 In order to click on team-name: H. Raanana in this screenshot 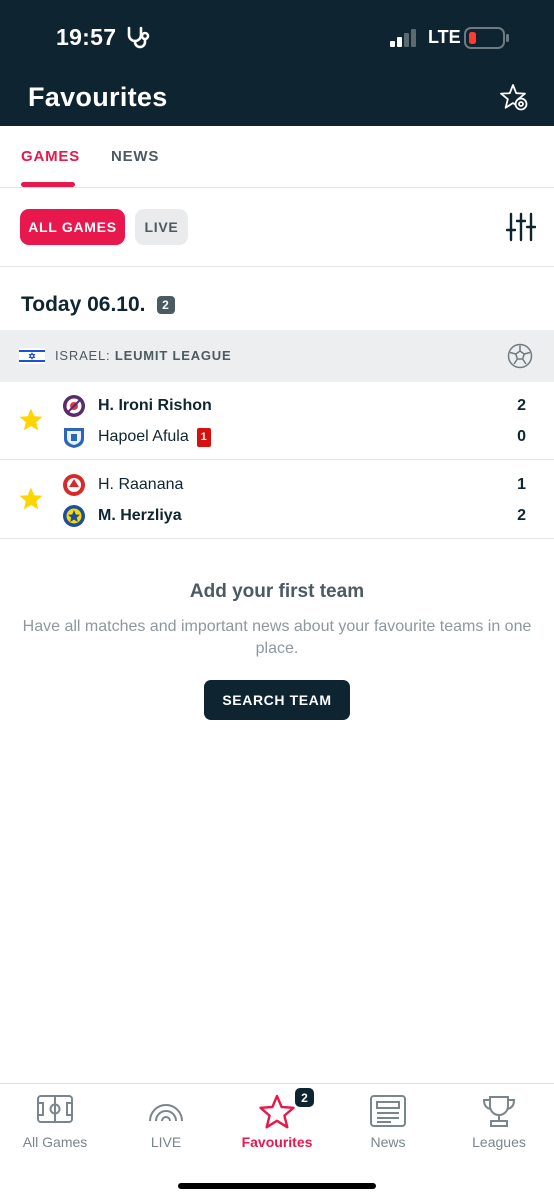, I will do `click(141, 484)`.